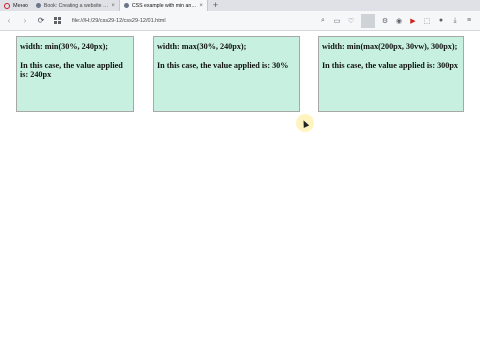 This screenshot has height=360, width=480. What do you see at coordinates (20, 5) in the screenshot?
I see `menu-label: Меню` at bounding box center [20, 5].